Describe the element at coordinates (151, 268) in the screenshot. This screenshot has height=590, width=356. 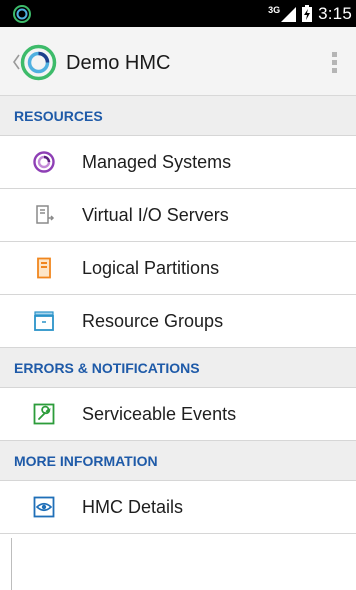
I see `list-item-label: Logical Partitions` at that location.